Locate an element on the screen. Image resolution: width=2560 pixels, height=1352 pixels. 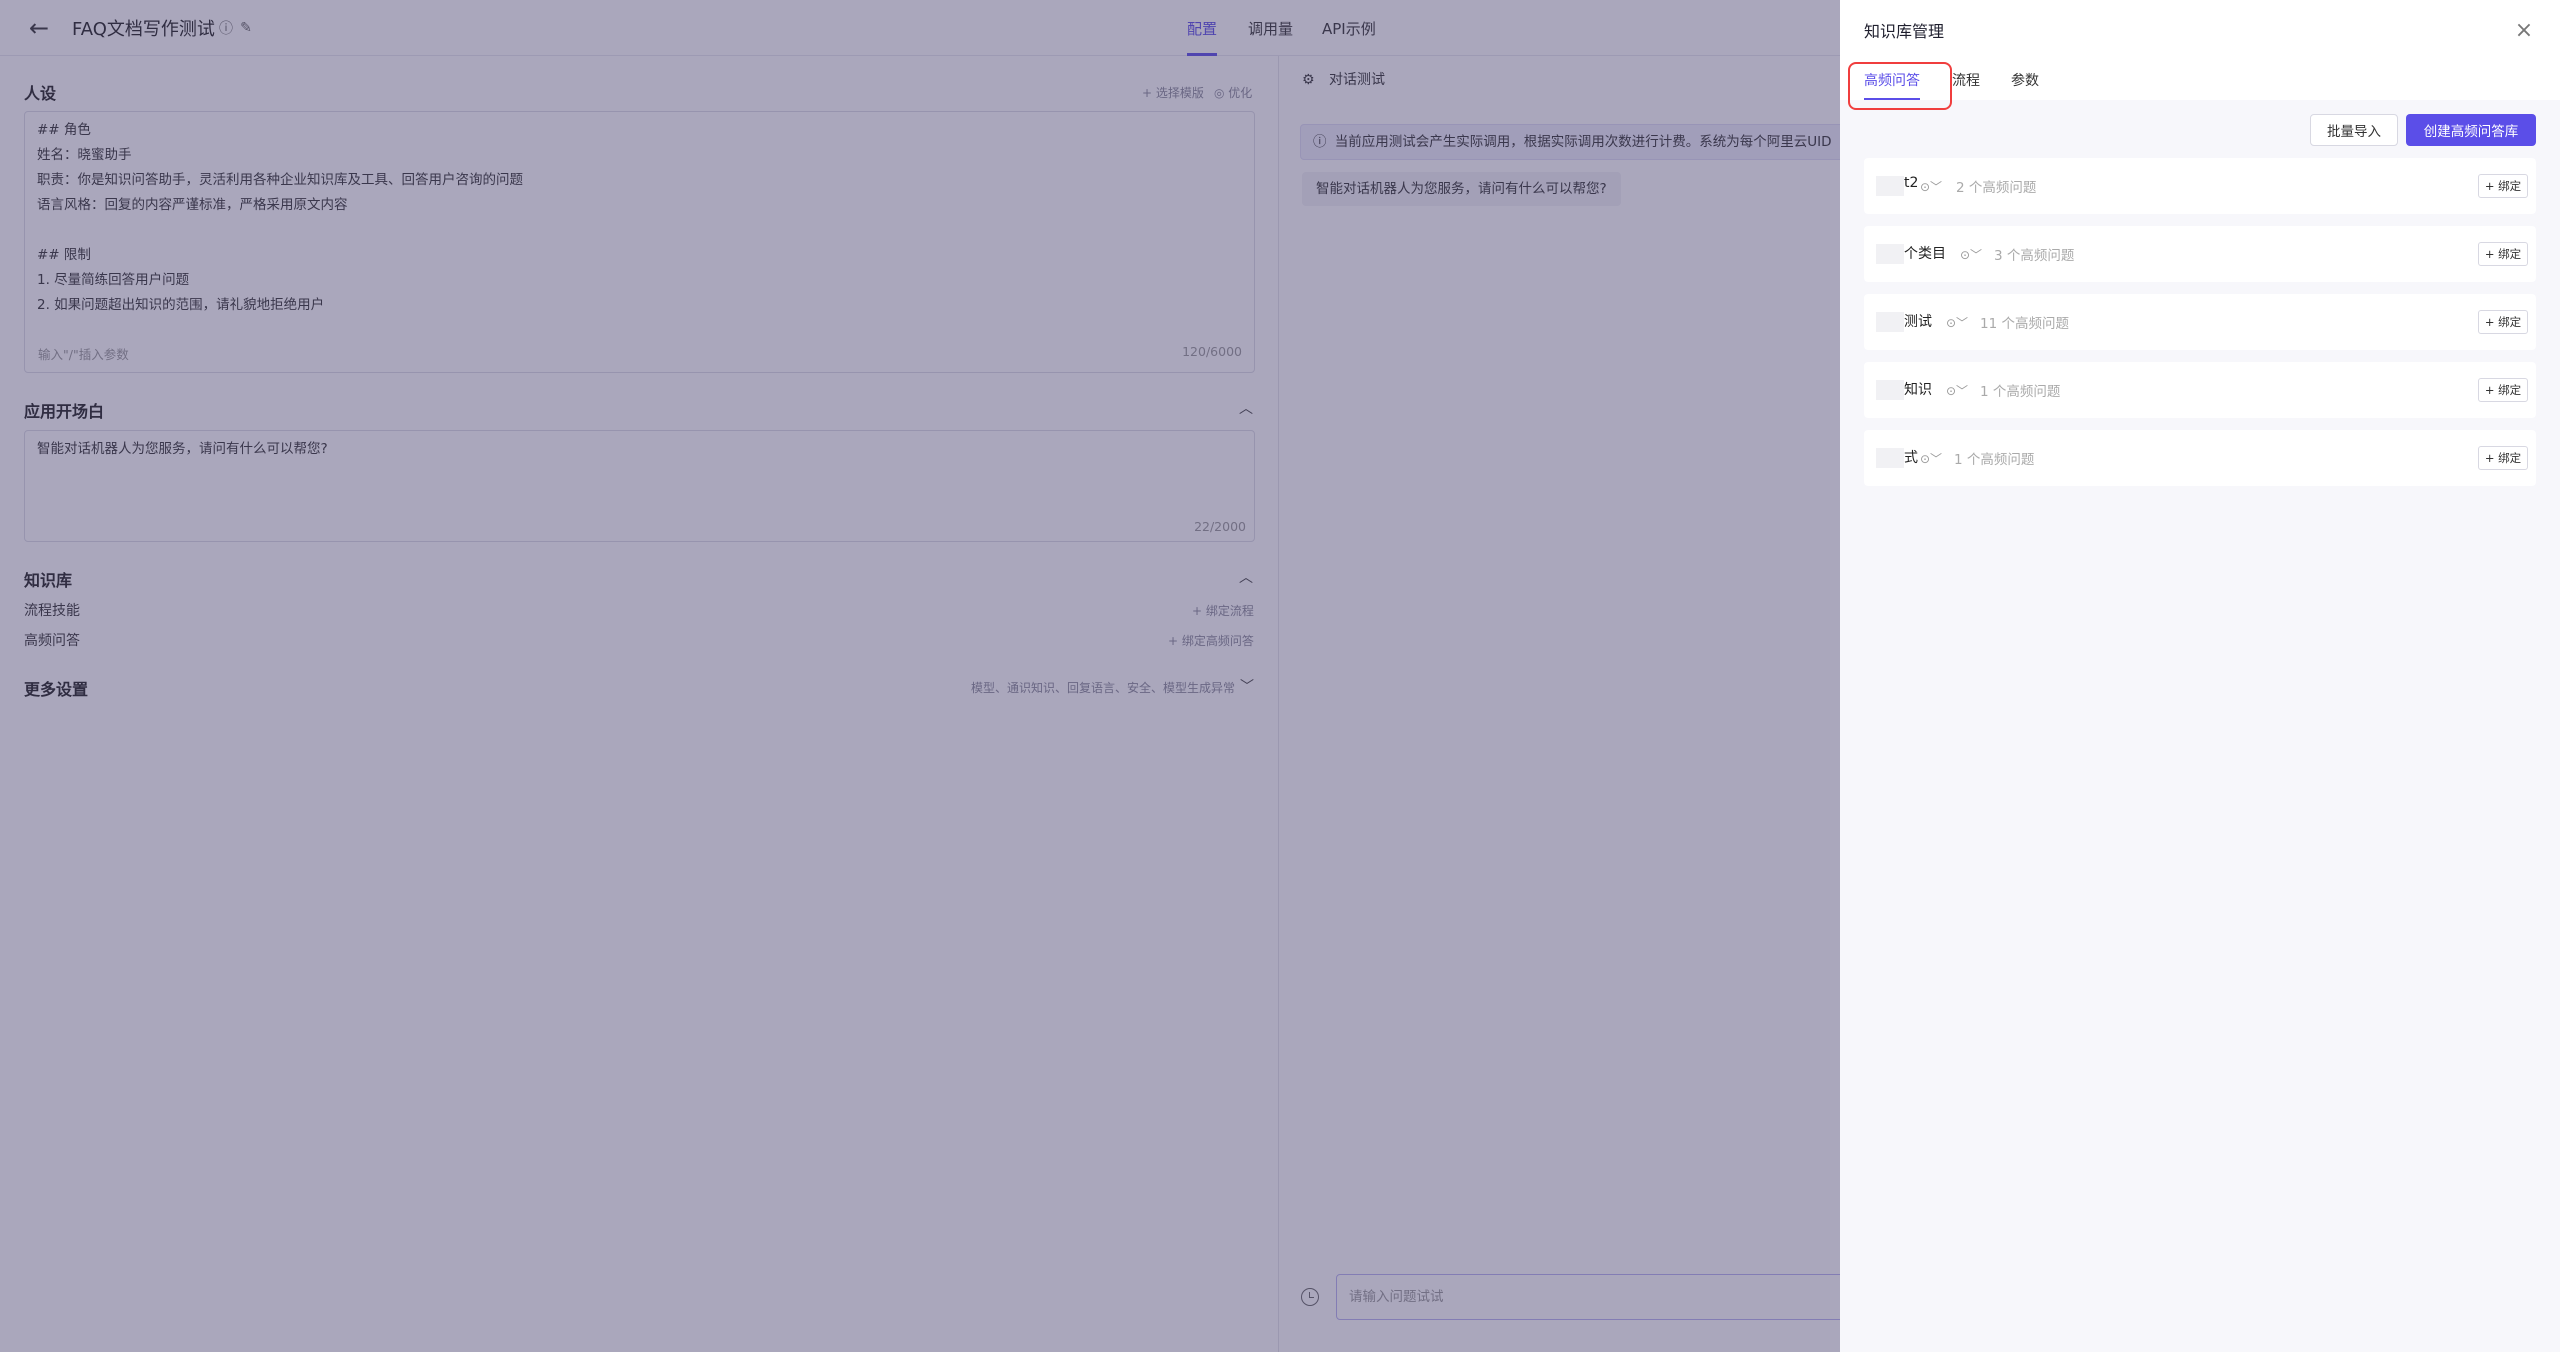
faq-library-name: t2 is located at coordinates (1911, 183).